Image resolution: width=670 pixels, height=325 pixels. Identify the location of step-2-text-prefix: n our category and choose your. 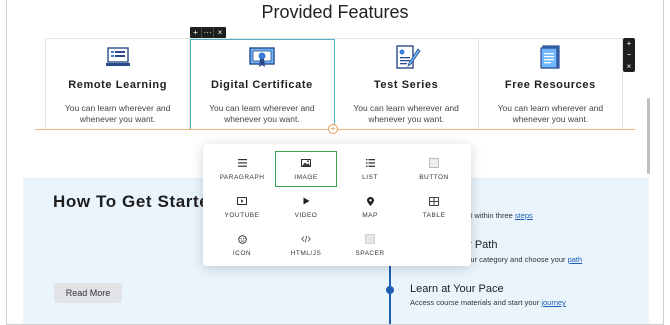
(514, 259).